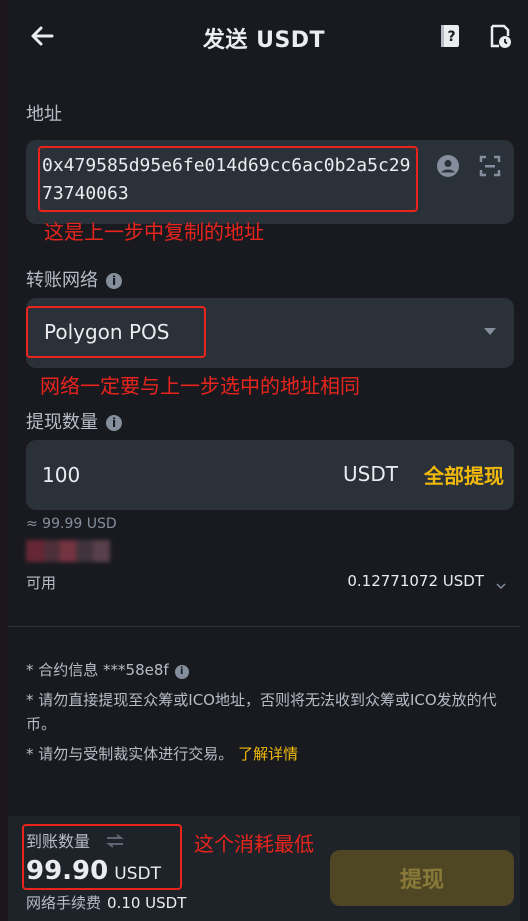 Image resolution: width=528 pixels, height=921 pixels. I want to click on redacted-area, so click(68, 551).